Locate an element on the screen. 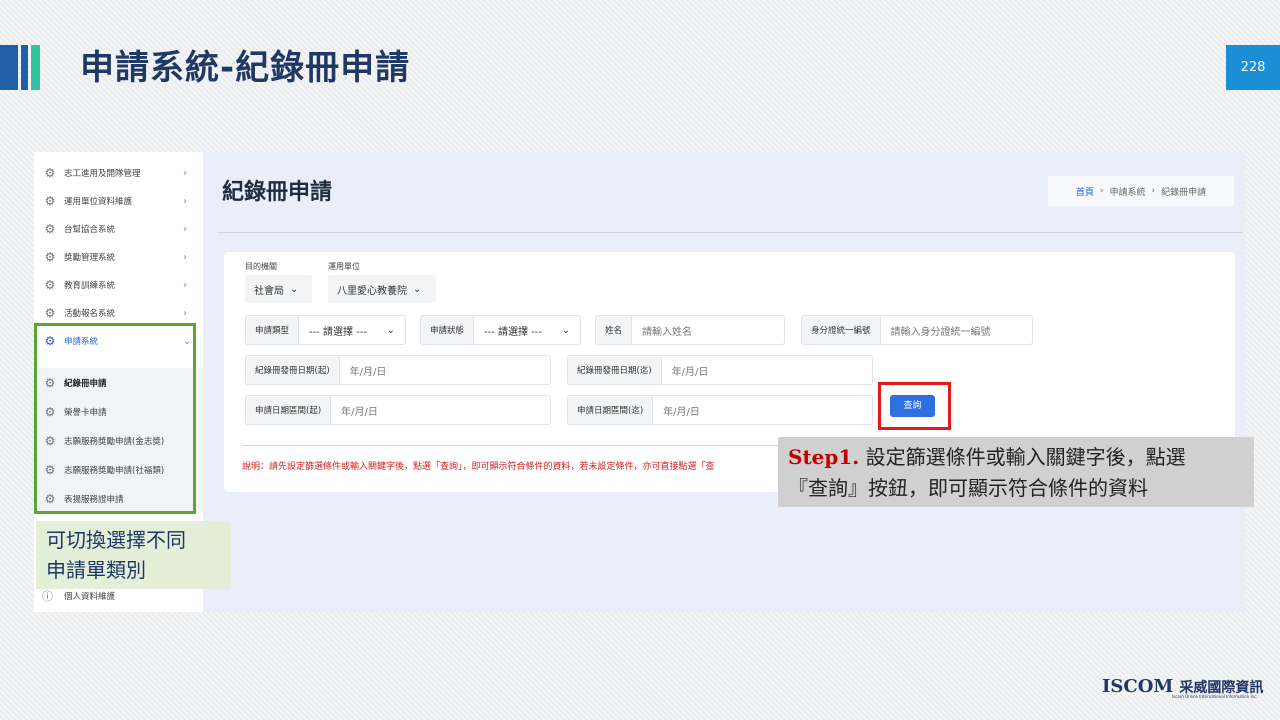 Image resolution: width=1280 pixels, height=720 pixels. agency-label: 目的機關 is located at coordinates (261, 266).